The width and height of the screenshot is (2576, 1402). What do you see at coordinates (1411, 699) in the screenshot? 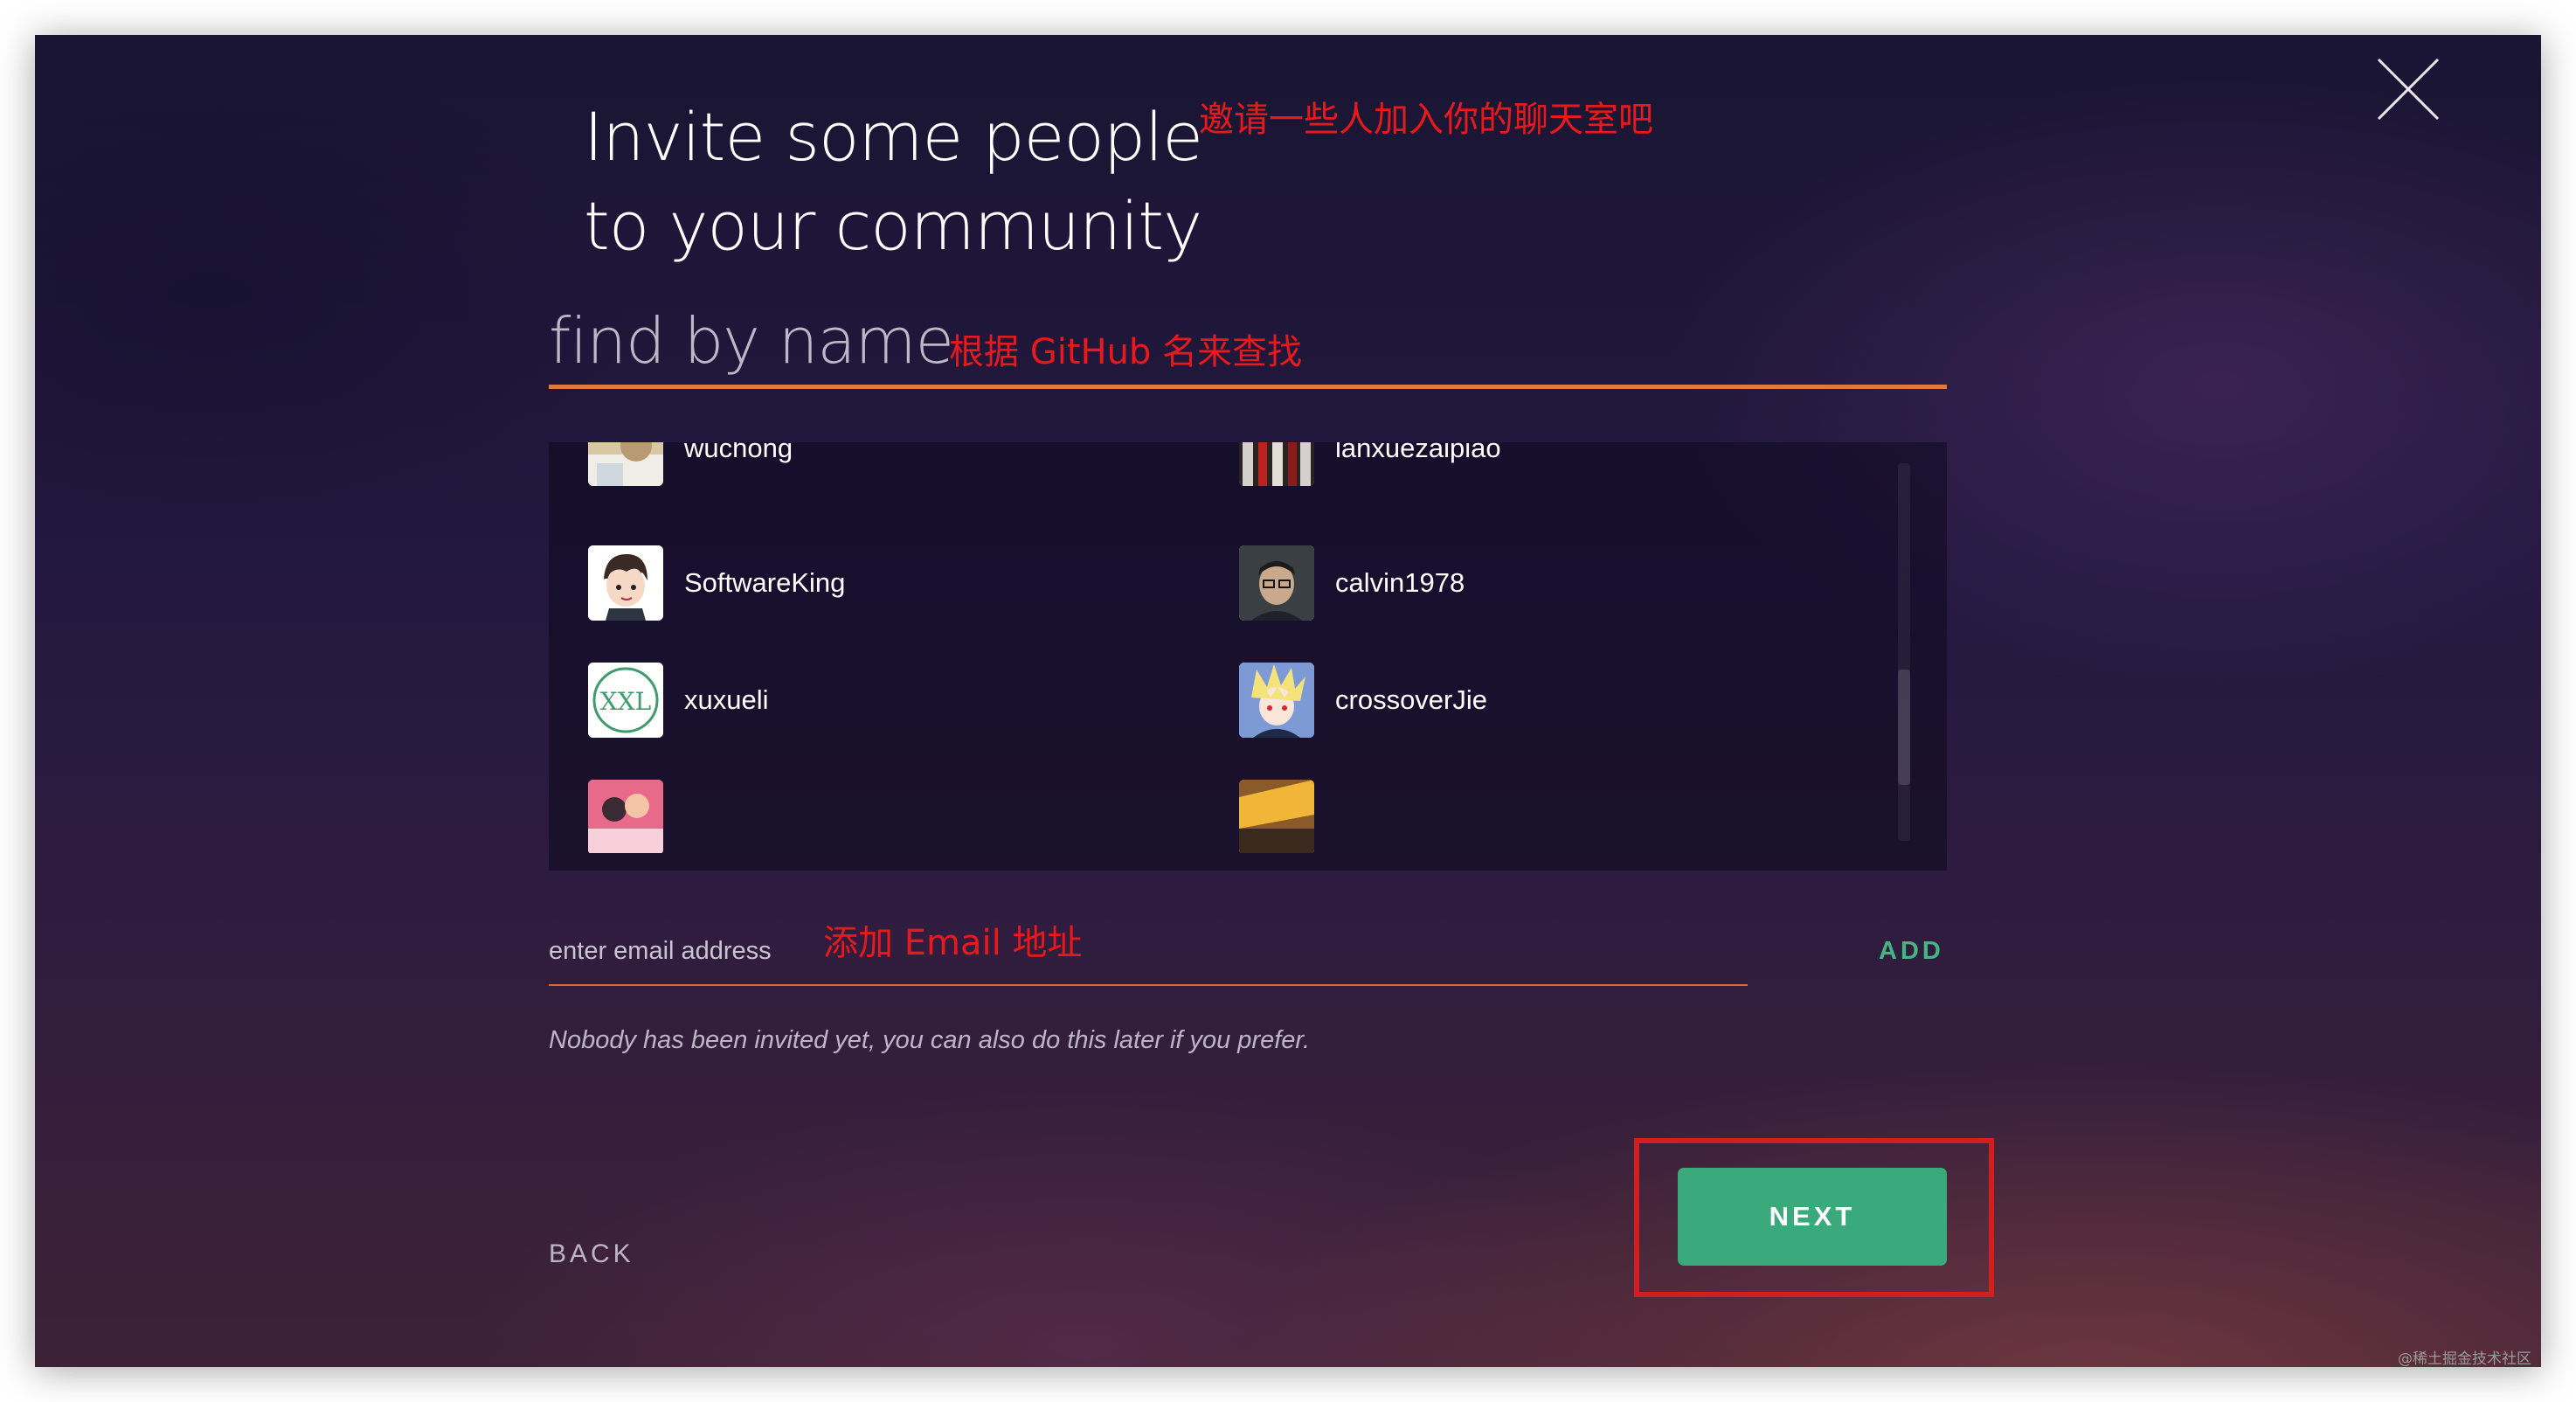
I see `person-name: crossoverJie` at bounding box center [1411, 699].